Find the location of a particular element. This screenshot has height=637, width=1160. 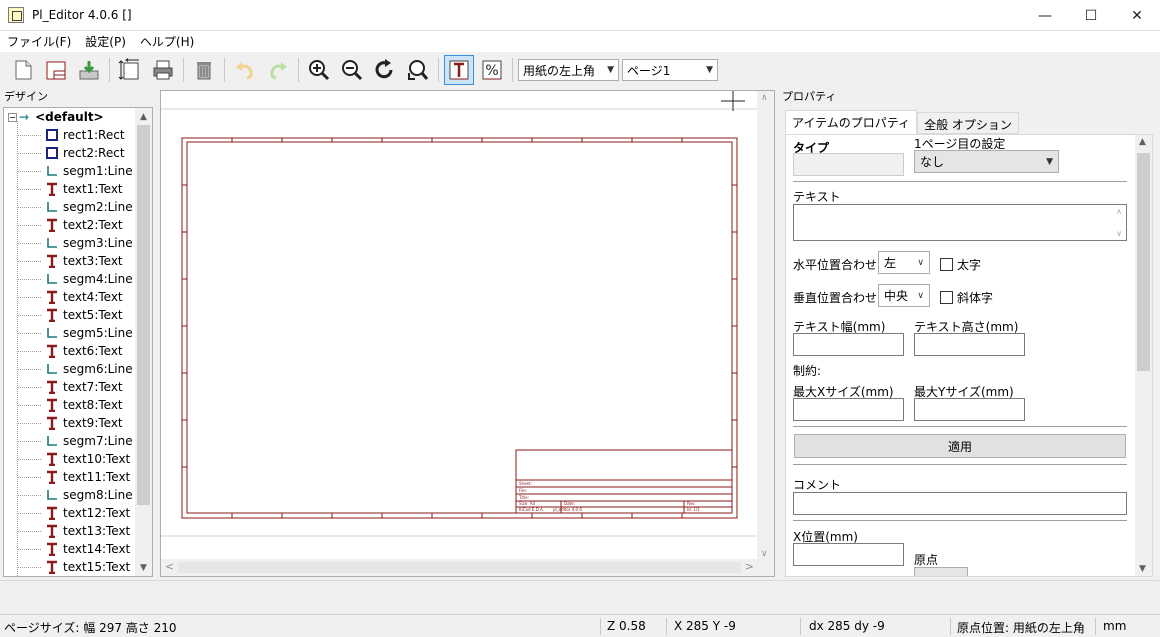

page-select: ページ1 ▼ is located at coordinates (670, 70).